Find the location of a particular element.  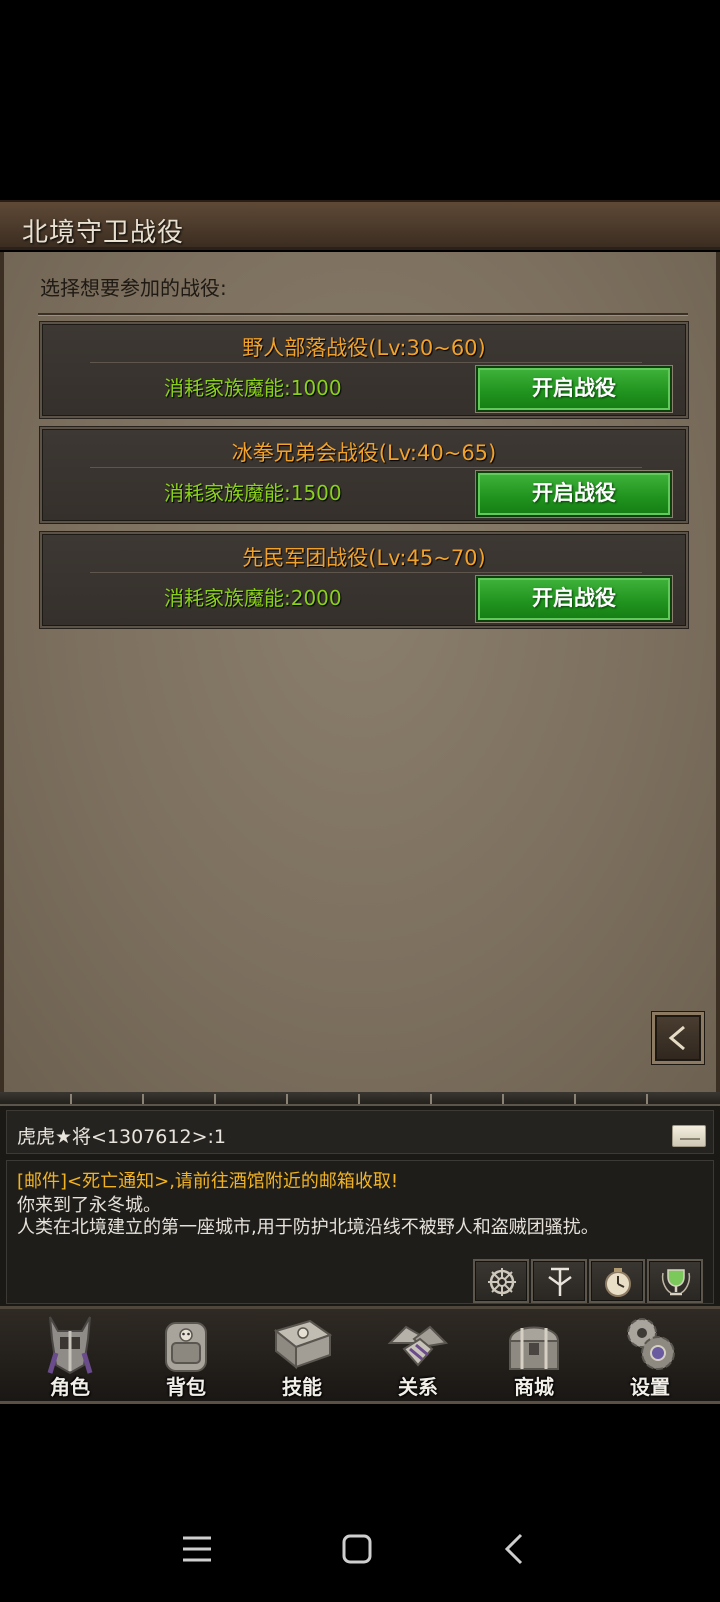

chat-message: 你来到了永冬城。 is located at coordinates (89, 1205).